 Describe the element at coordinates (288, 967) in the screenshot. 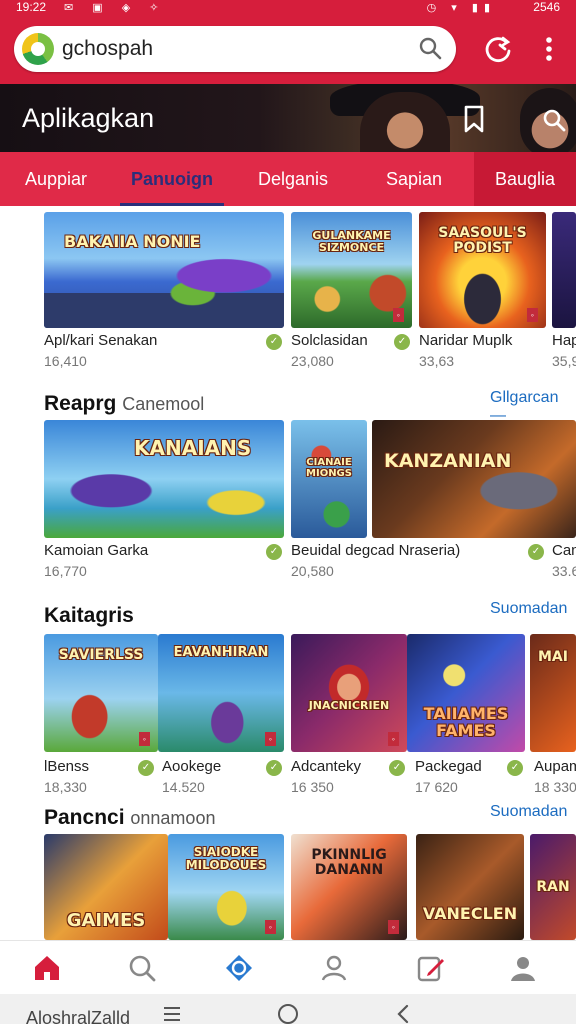

I see `bottom-nav` at that location.